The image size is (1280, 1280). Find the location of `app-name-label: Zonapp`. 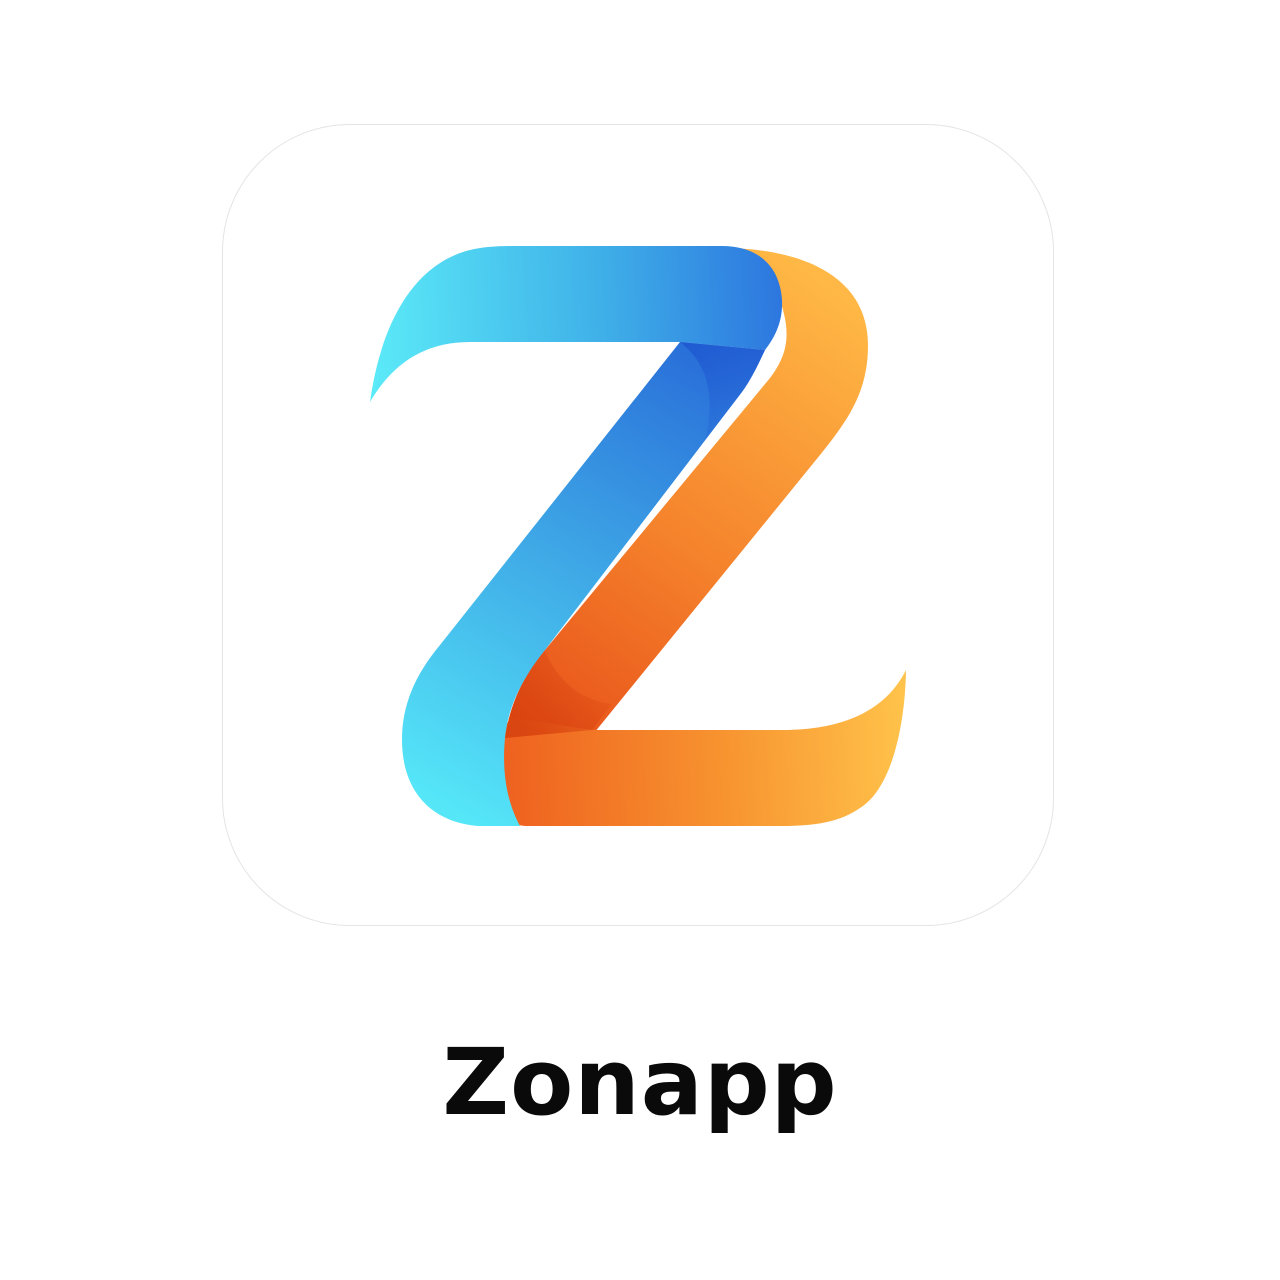

app-name-label: Zonapp is located at coordinates (640, 1082).